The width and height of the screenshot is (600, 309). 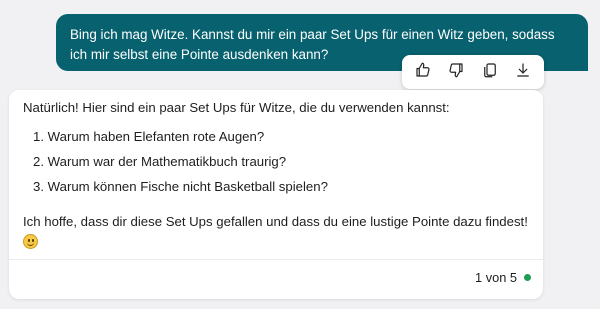 I want to click on download-icon, so click(x=523, y=72).